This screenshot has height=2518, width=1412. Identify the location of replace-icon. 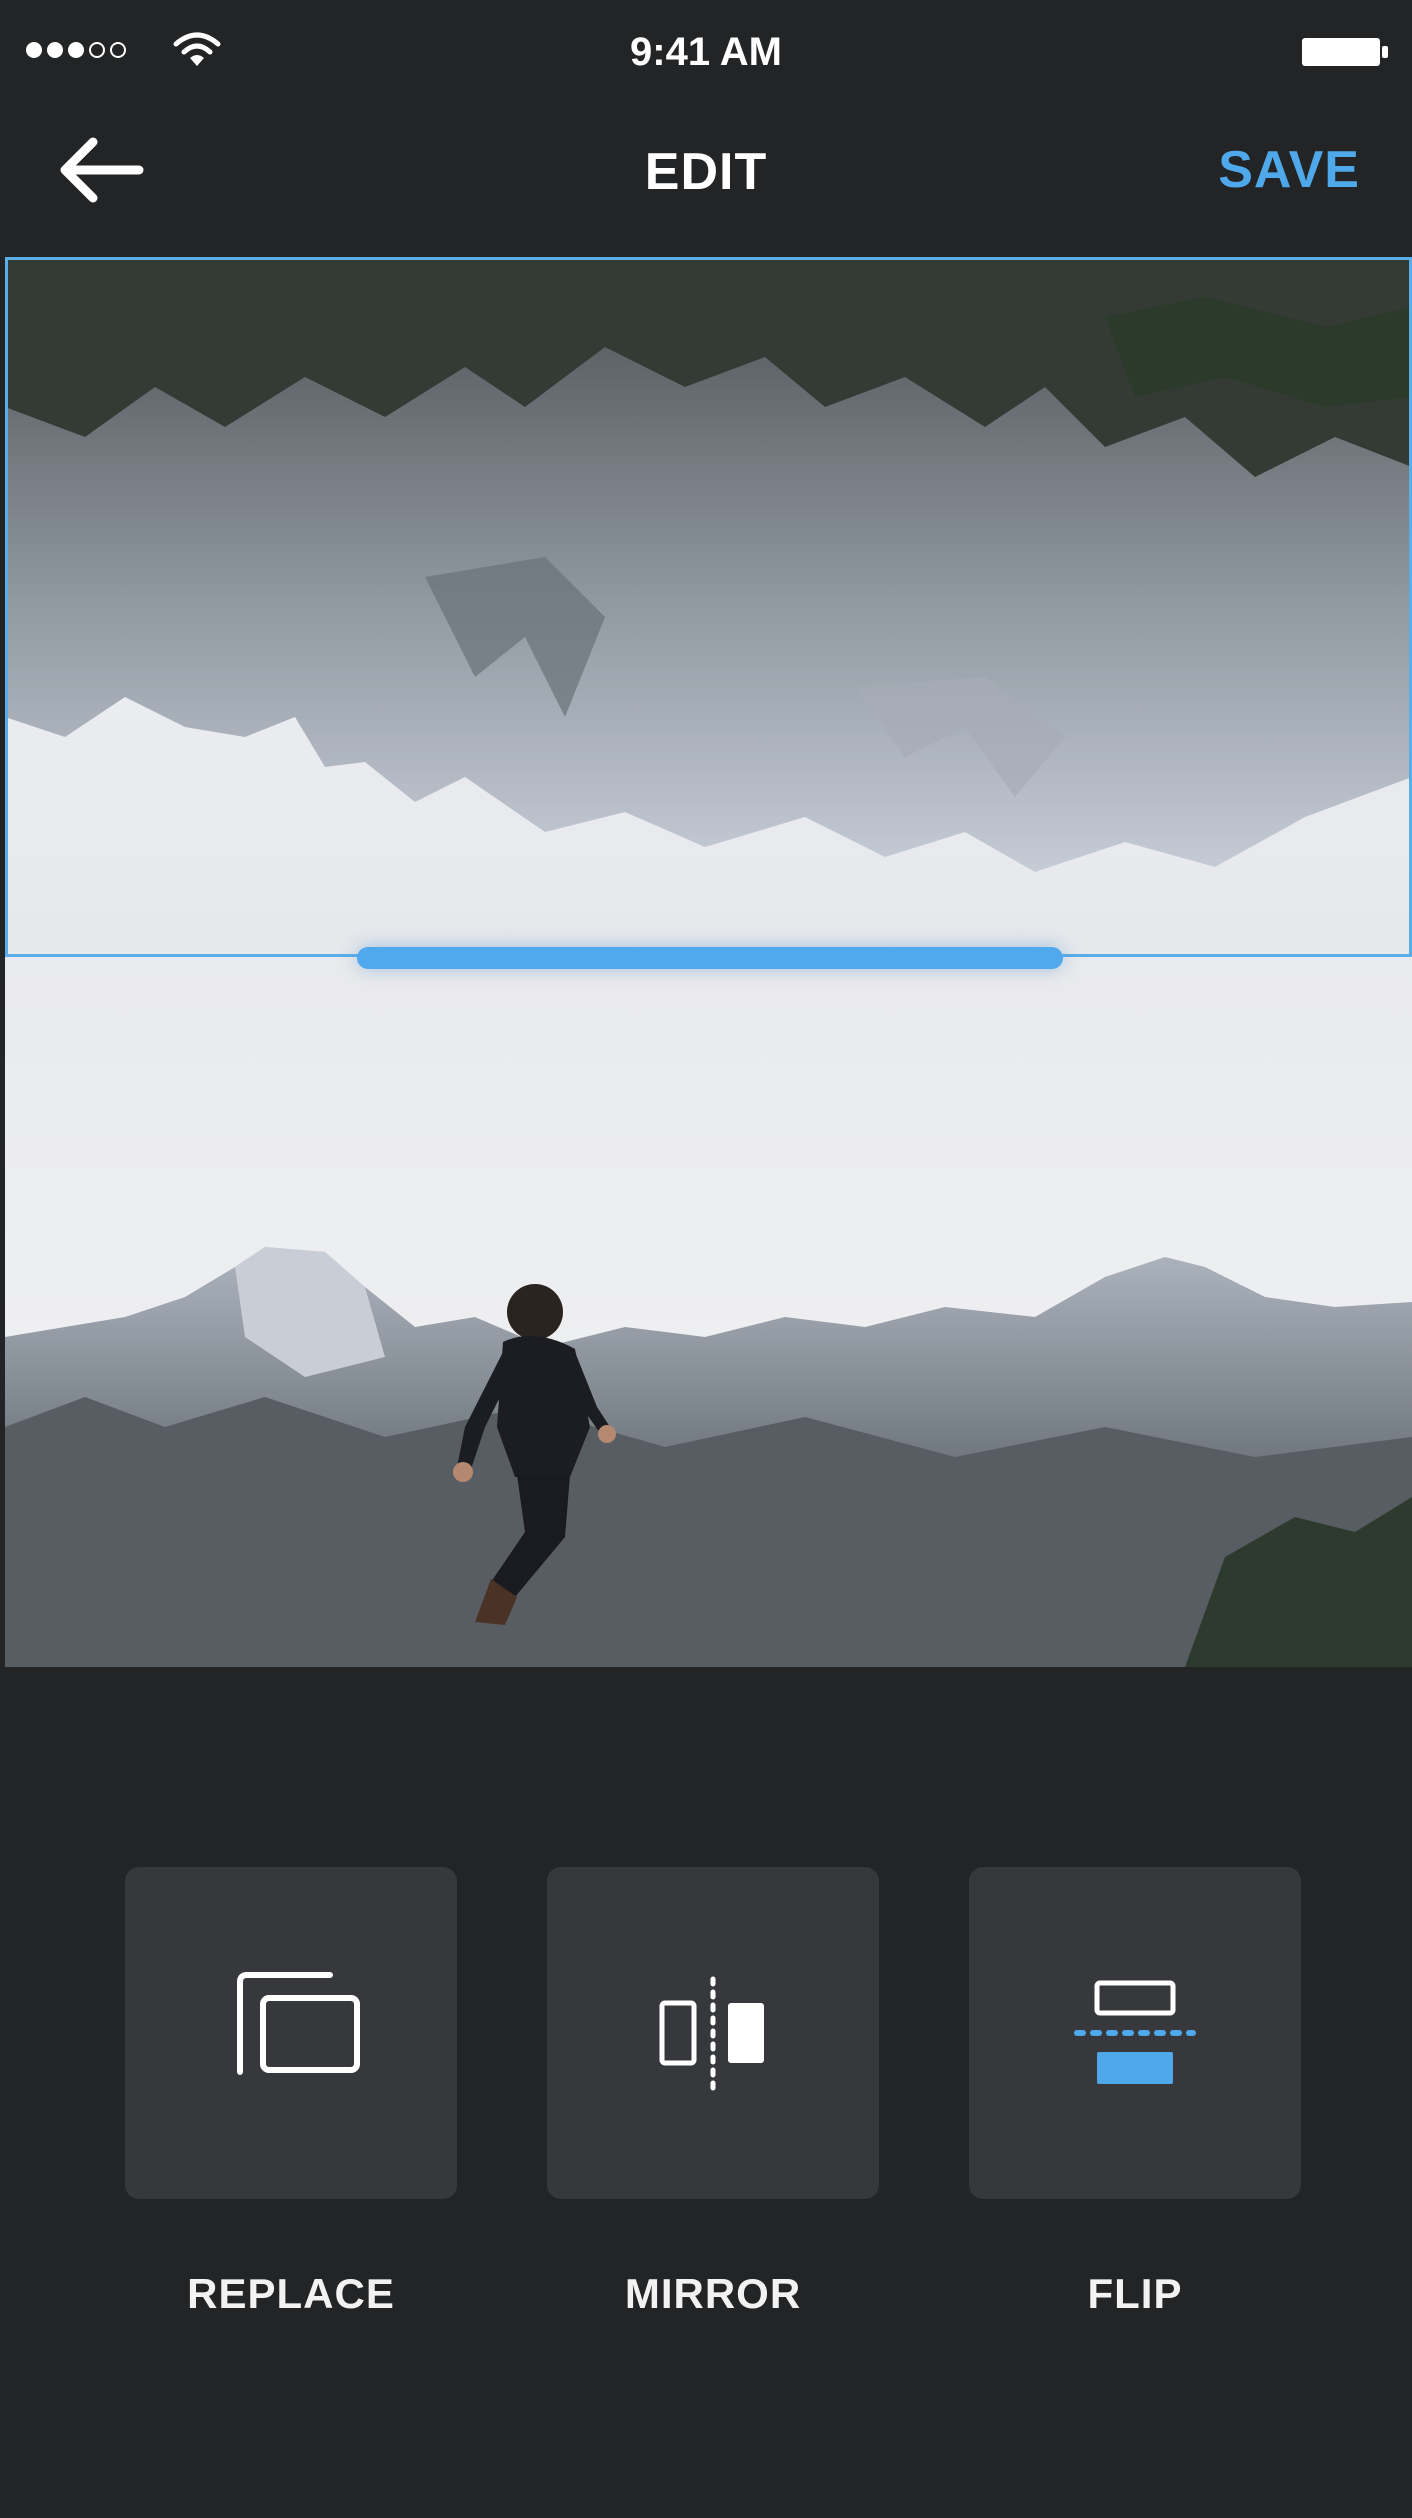
(298, 2023).